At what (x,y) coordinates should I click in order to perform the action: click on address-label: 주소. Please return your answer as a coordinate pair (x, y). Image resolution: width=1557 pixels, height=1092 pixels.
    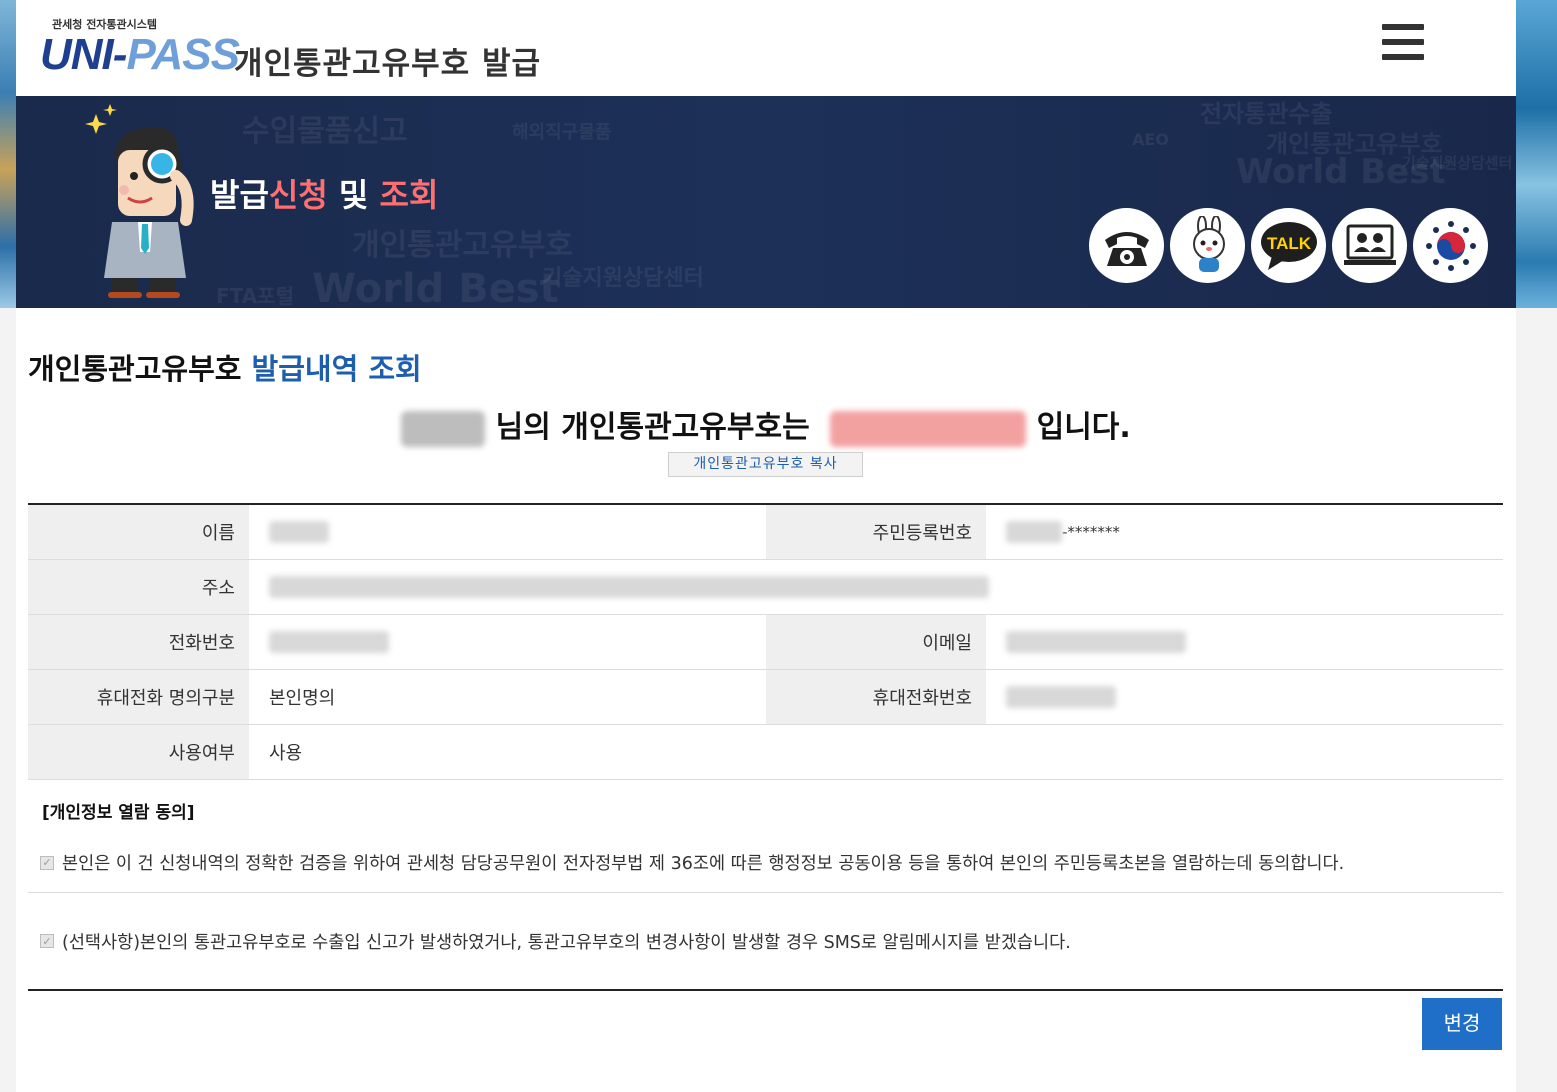
    Looking at the image, I should click on (138, 587).